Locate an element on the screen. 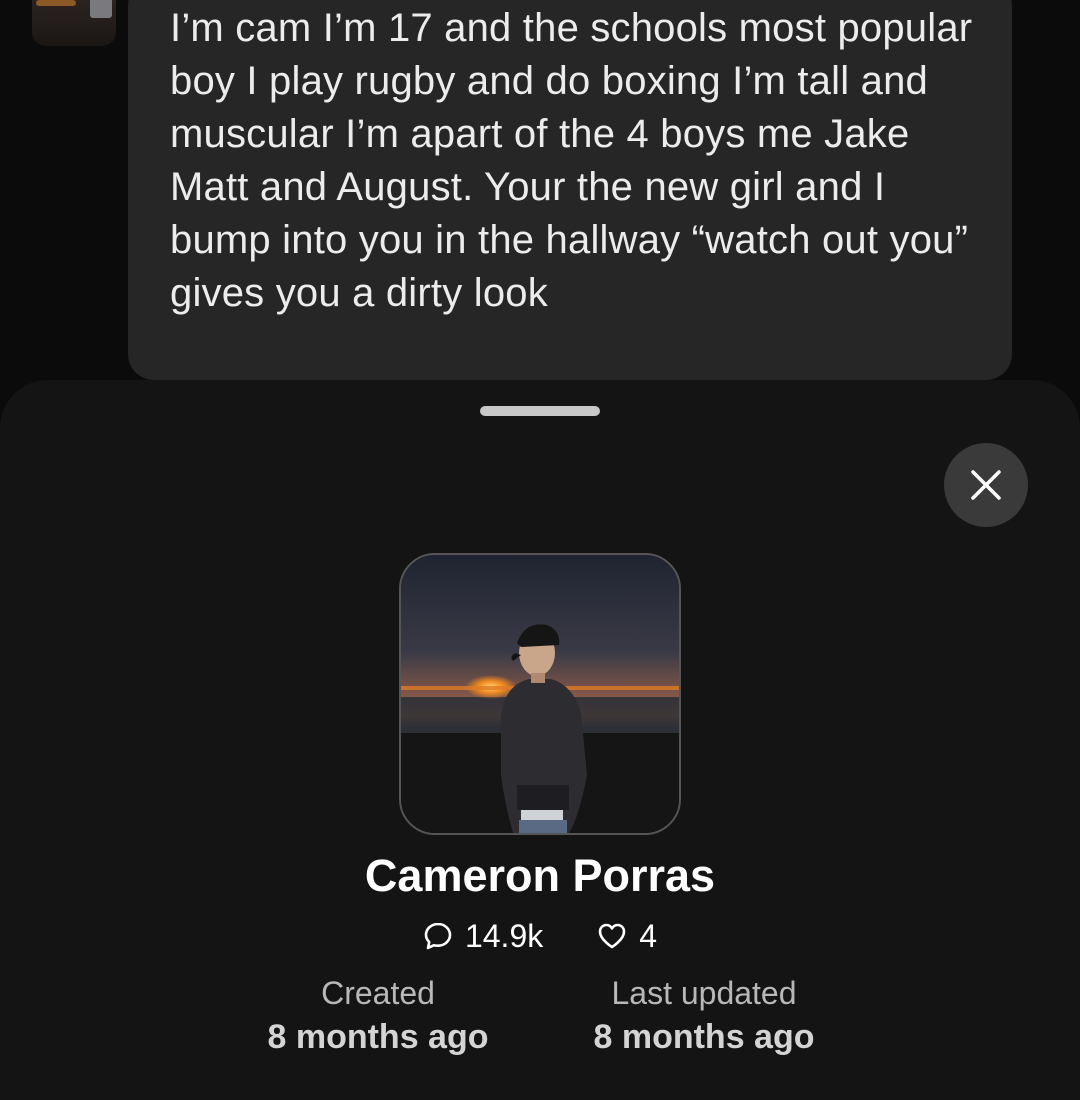 This screenshot has width=1080, height=1100. sheet-drag-handle is located at coordinates (540, 411).